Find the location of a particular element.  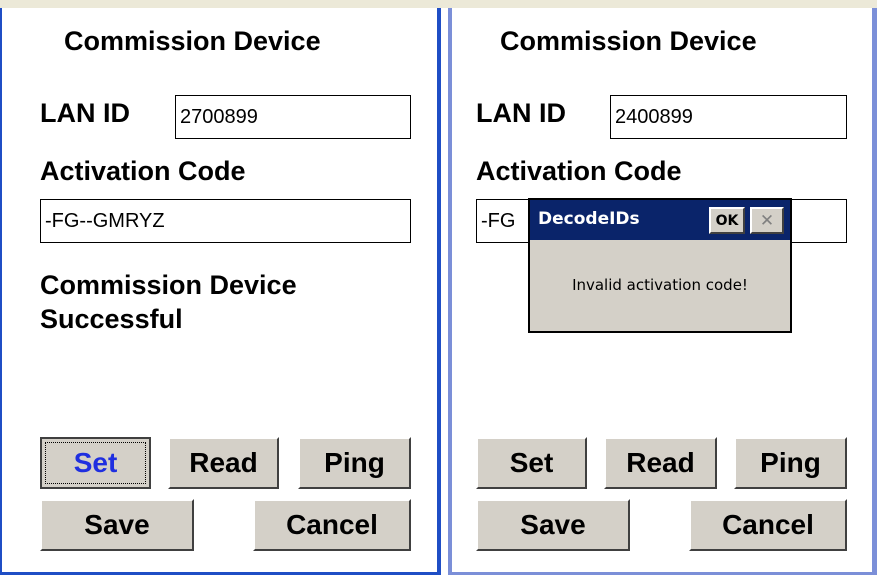

close-icon: ✕ is located at coordinates (767, 220).